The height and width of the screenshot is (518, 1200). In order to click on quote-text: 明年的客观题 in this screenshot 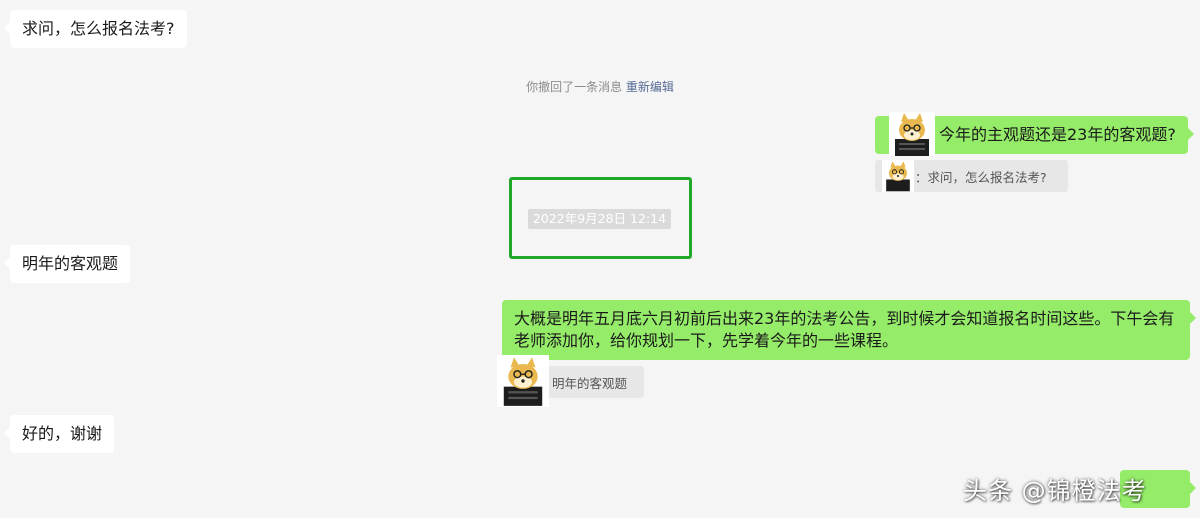, I will do `click(590, 383)`.